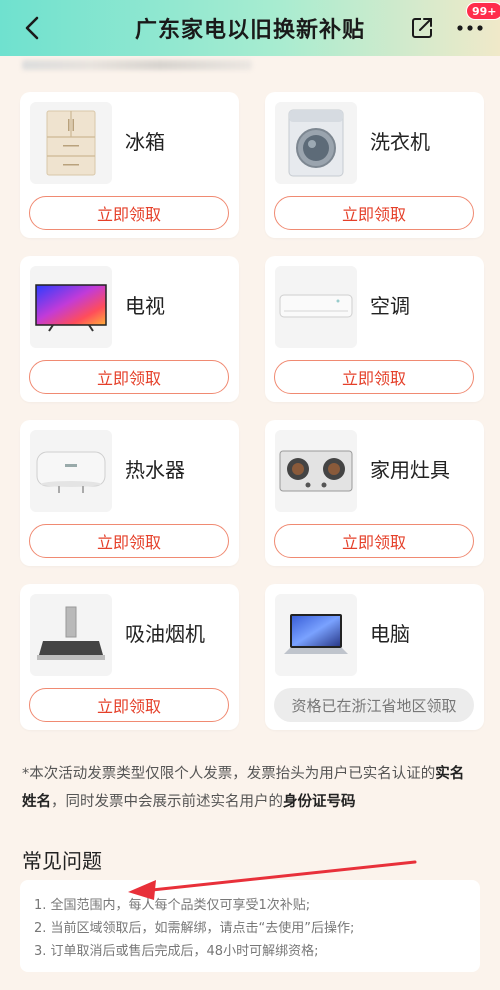 Image resolution: width=500 pixels, height=990 pixels. I want to click on faq-item: 3. 订单取消后或售后完成后，48小时可解绑资格;, so click(176, 951).